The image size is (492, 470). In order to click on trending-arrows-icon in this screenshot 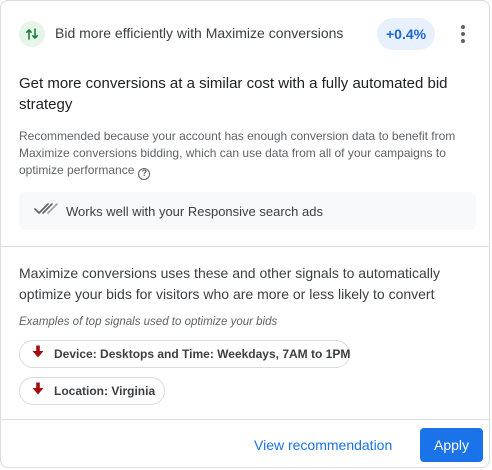, I will do `click(32, 34)`.